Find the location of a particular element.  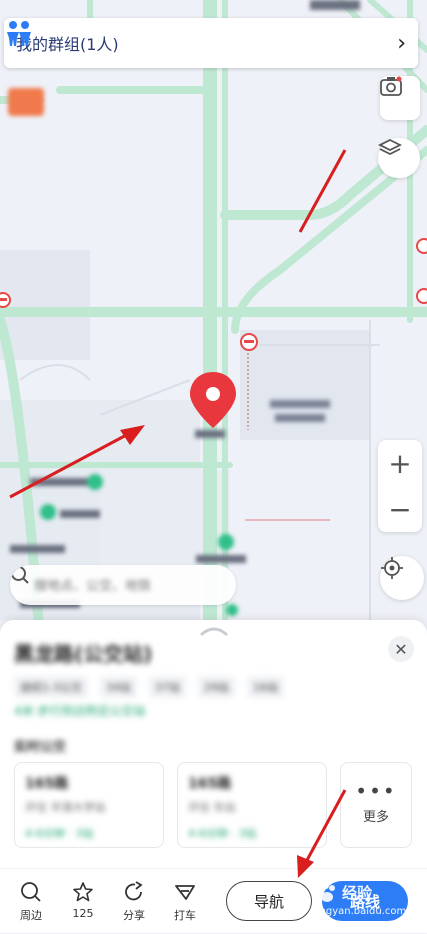

star-icon is located at coordinates (83, 892).